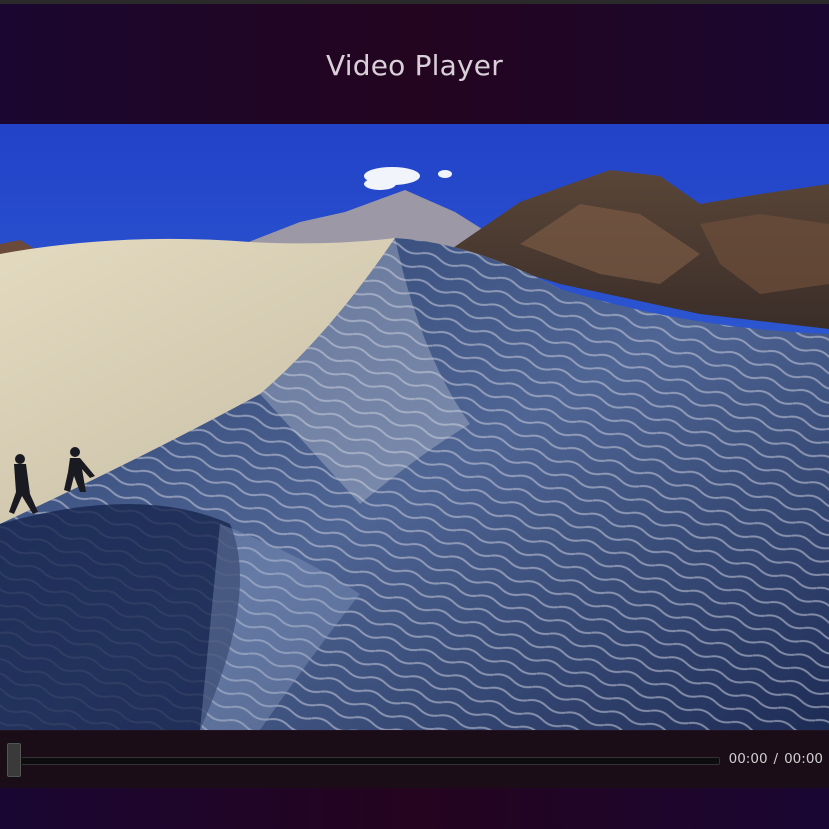 This screenshot has height=829, width=829. I want to click on current-time: 00:00, so click(748, 759).